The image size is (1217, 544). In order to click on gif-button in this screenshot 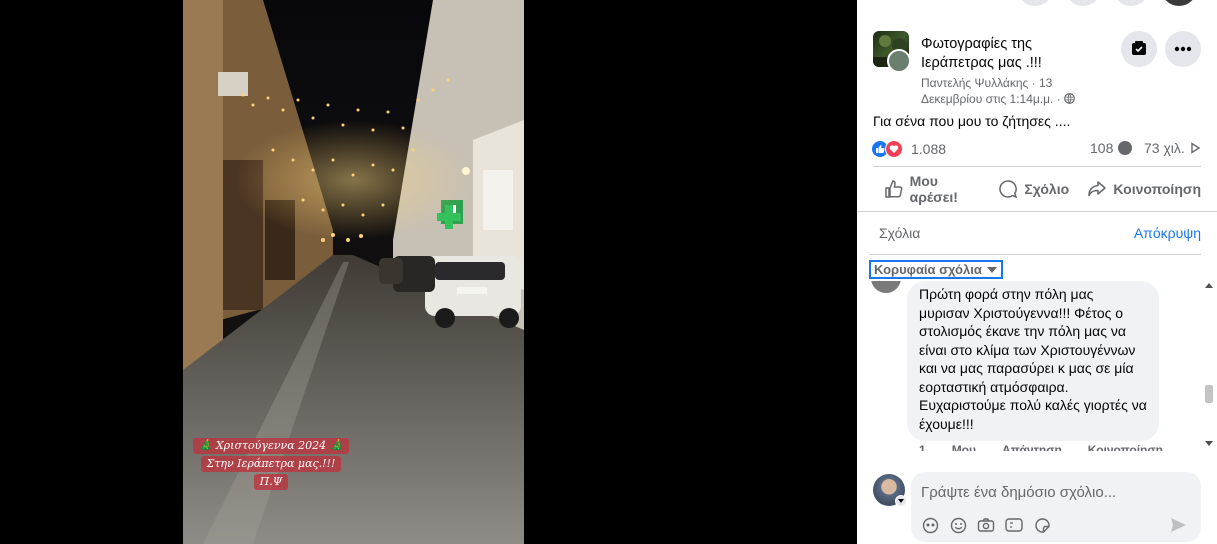, I will do `click(1014, 525)`.